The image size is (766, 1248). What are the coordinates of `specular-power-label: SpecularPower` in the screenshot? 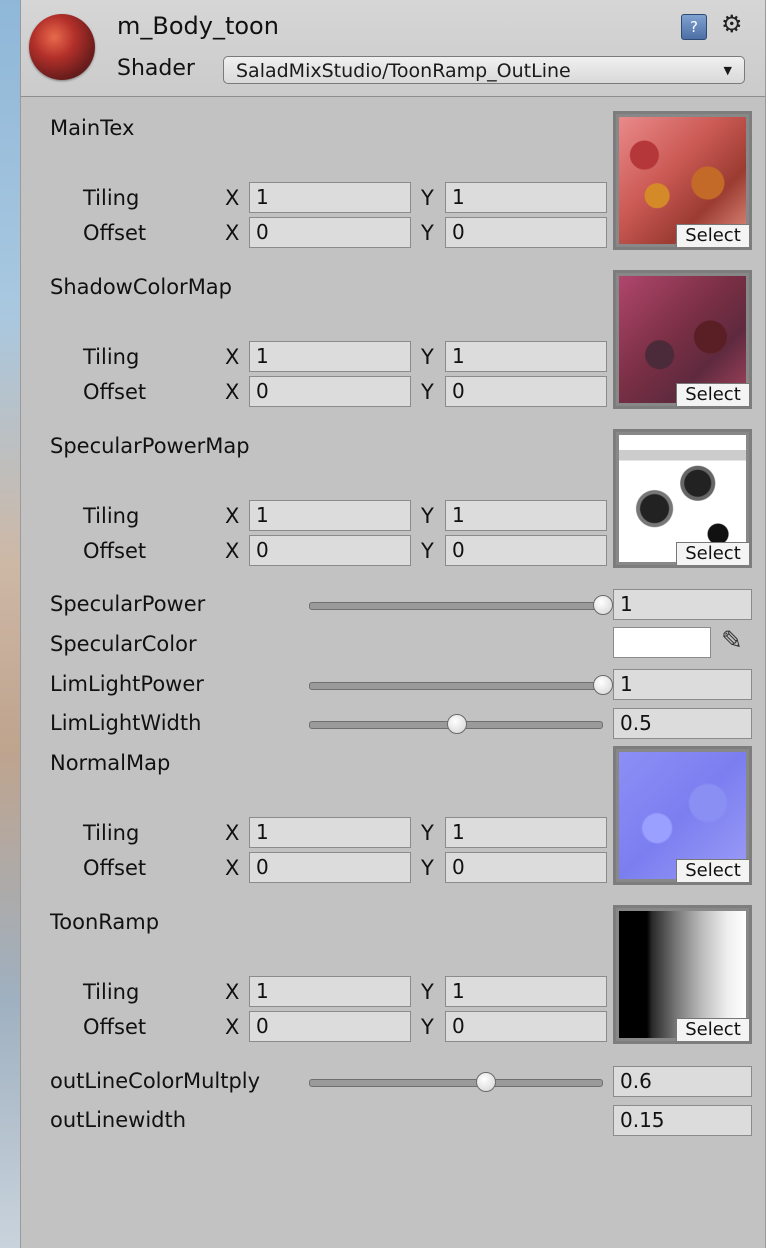 It's located at (128, 604).